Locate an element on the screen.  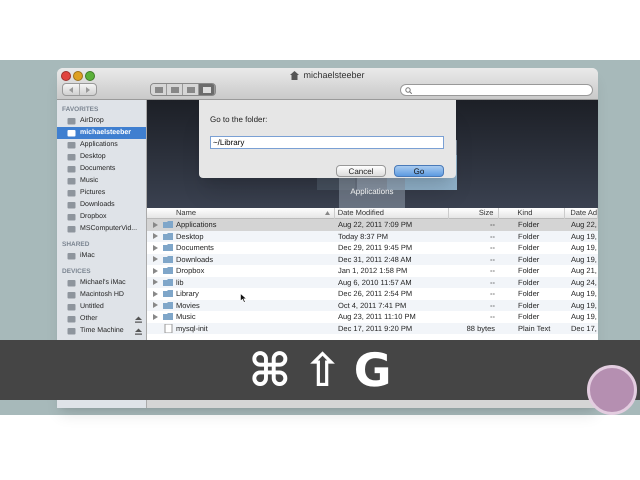
mouse-cursor-icon is located at coordinates (243, 298).